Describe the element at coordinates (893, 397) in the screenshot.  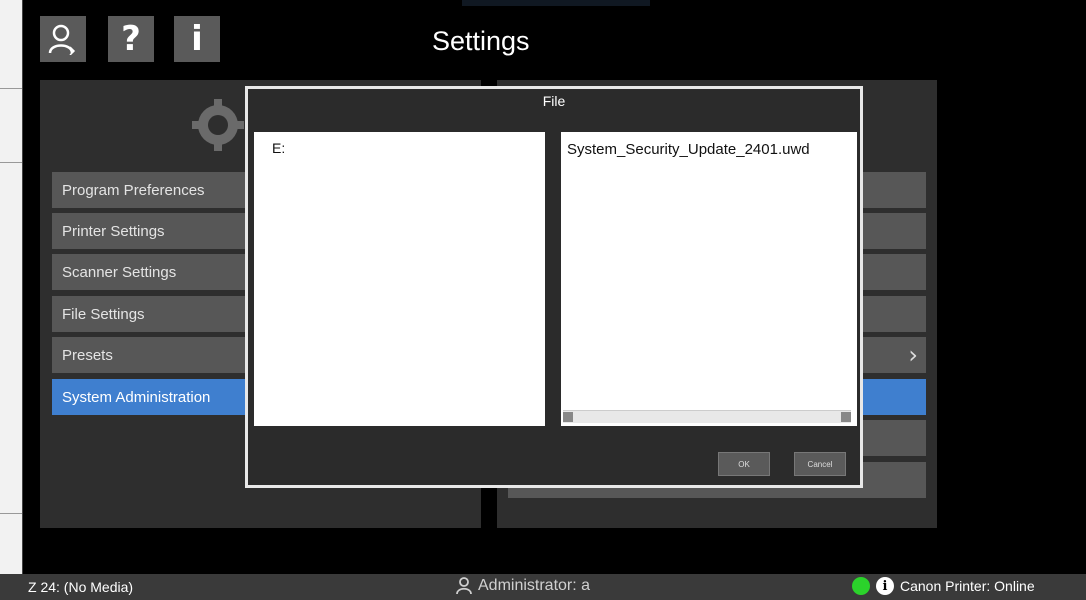
I see `right-list-item-selected` at that location.